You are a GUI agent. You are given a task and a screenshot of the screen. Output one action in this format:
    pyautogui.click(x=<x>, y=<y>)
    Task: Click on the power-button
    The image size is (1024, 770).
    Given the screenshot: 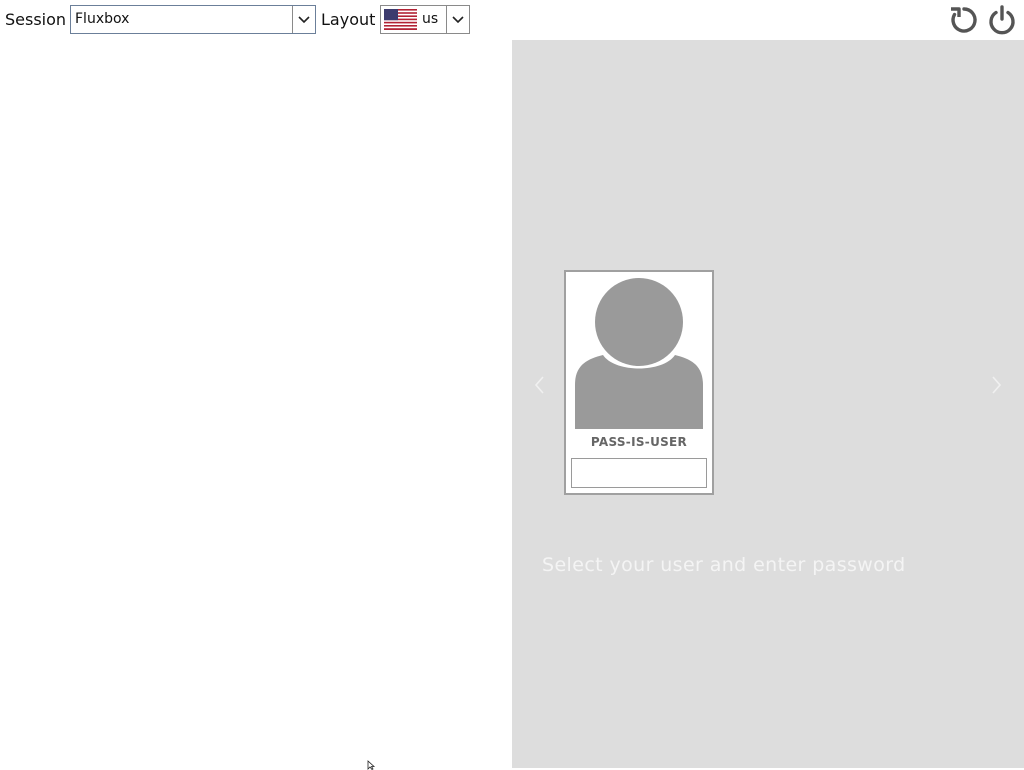 What is the action you would take?
    pyautogui.click(x=1002, y=20)
    